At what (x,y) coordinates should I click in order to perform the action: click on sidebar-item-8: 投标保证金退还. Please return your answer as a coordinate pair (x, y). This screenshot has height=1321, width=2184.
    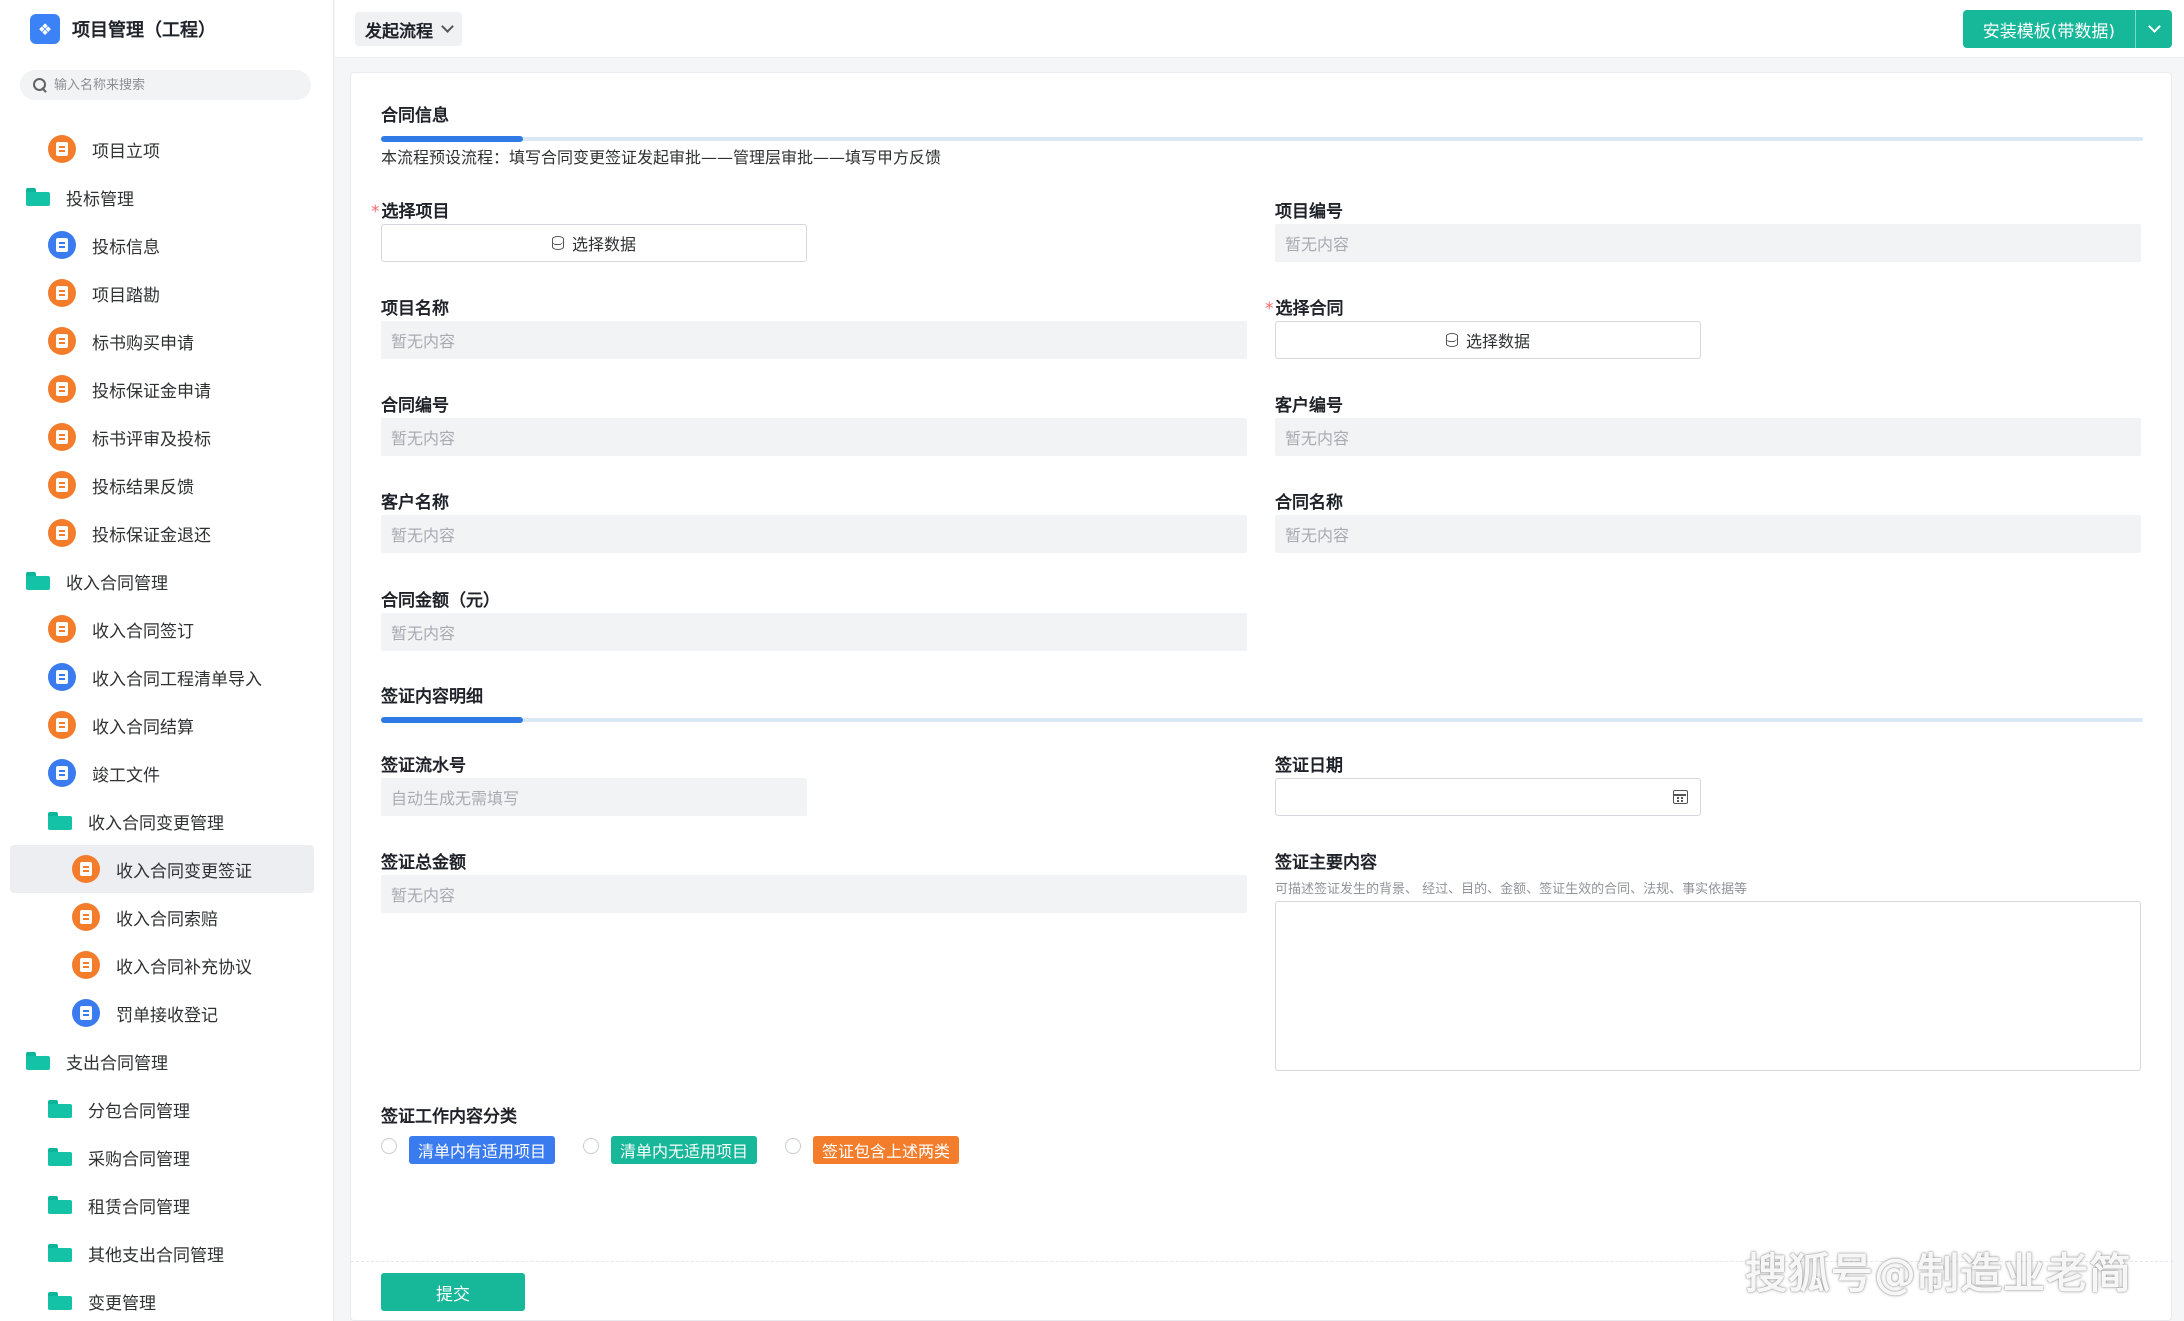
    Looking at the image, I should click on (166, 533).